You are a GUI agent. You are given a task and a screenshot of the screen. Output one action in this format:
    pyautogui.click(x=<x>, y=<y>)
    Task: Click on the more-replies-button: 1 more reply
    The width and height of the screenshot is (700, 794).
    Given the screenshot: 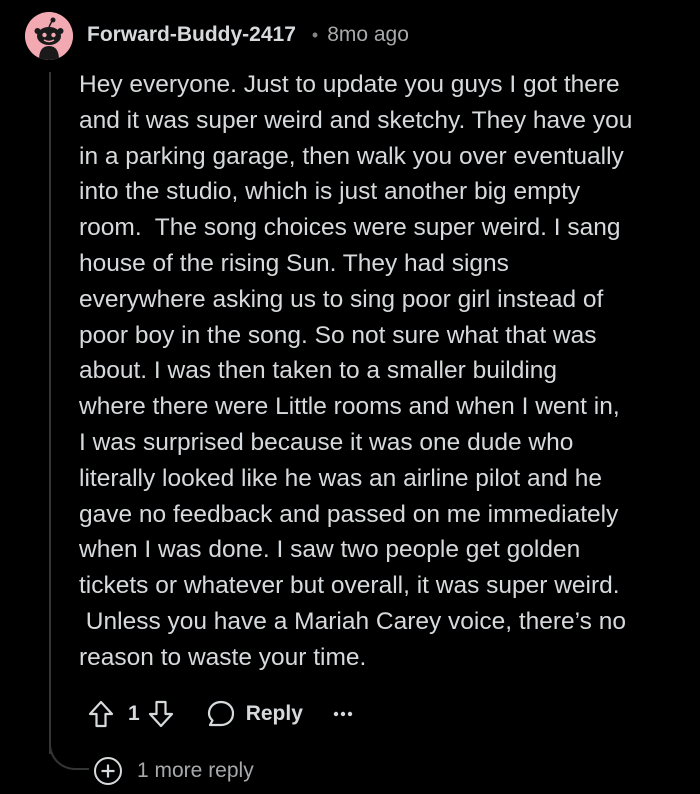 What is the action you would take?
    pyautogui.click(x=173, y=771)
    